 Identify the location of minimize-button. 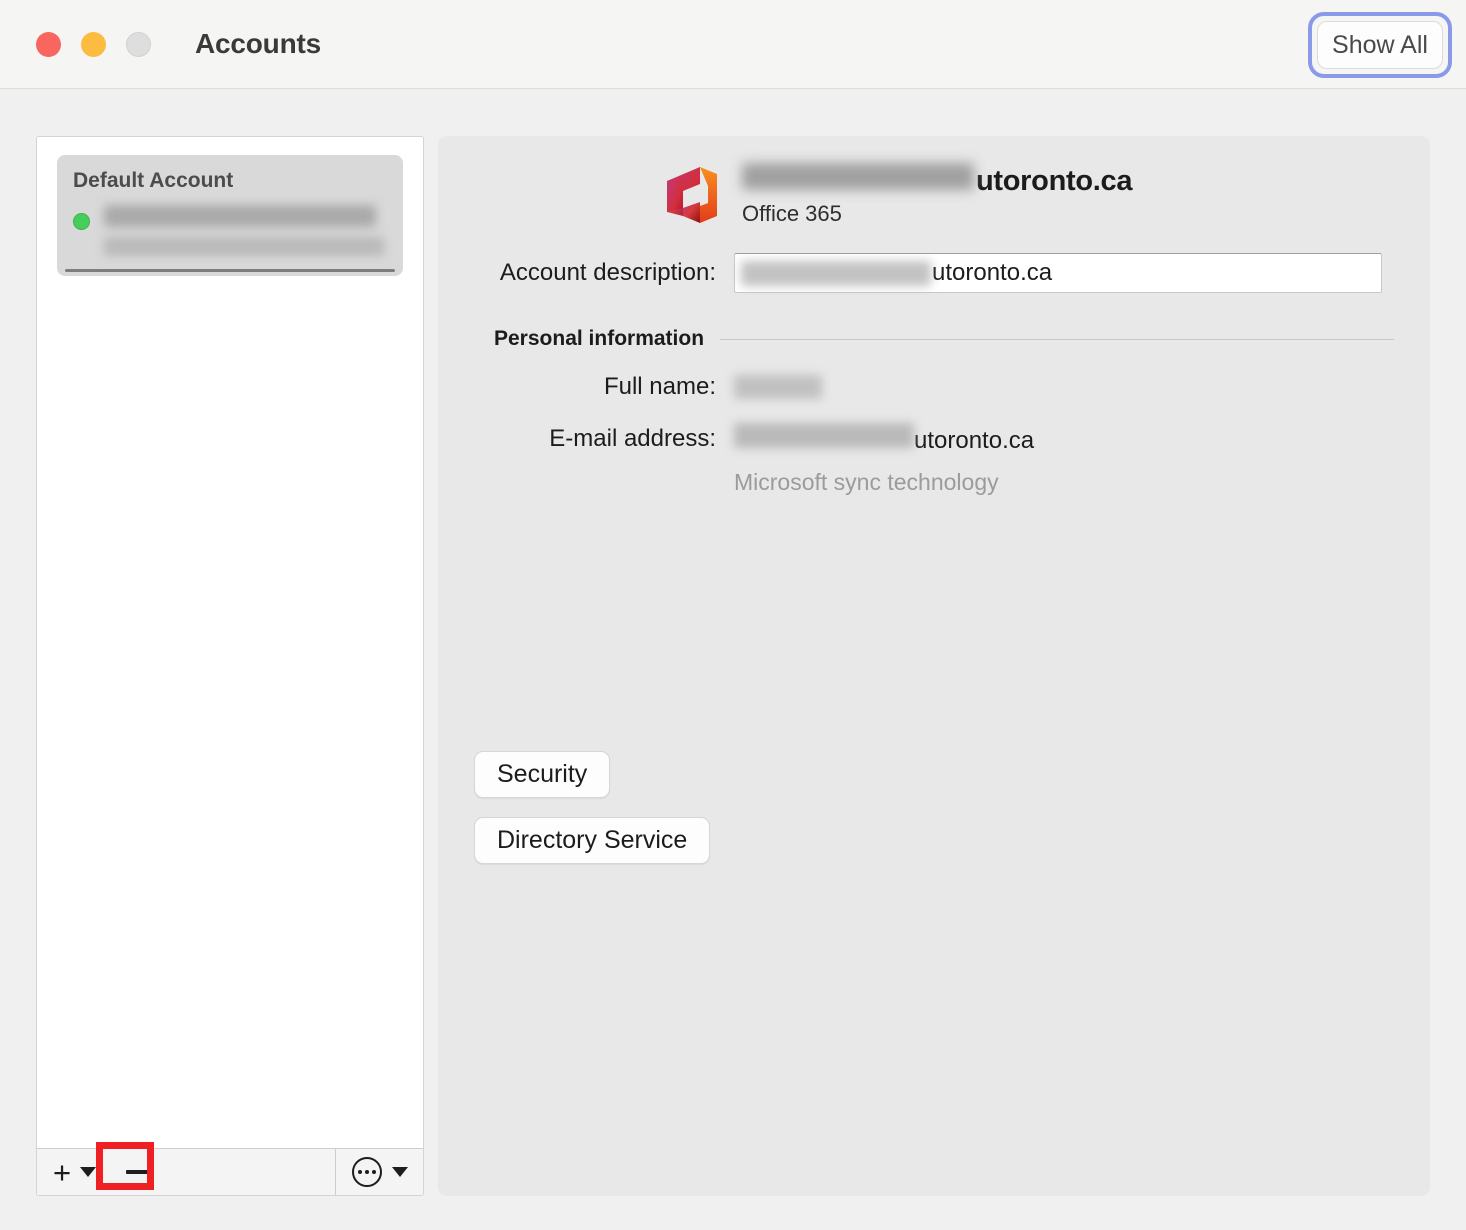
(93, 44).